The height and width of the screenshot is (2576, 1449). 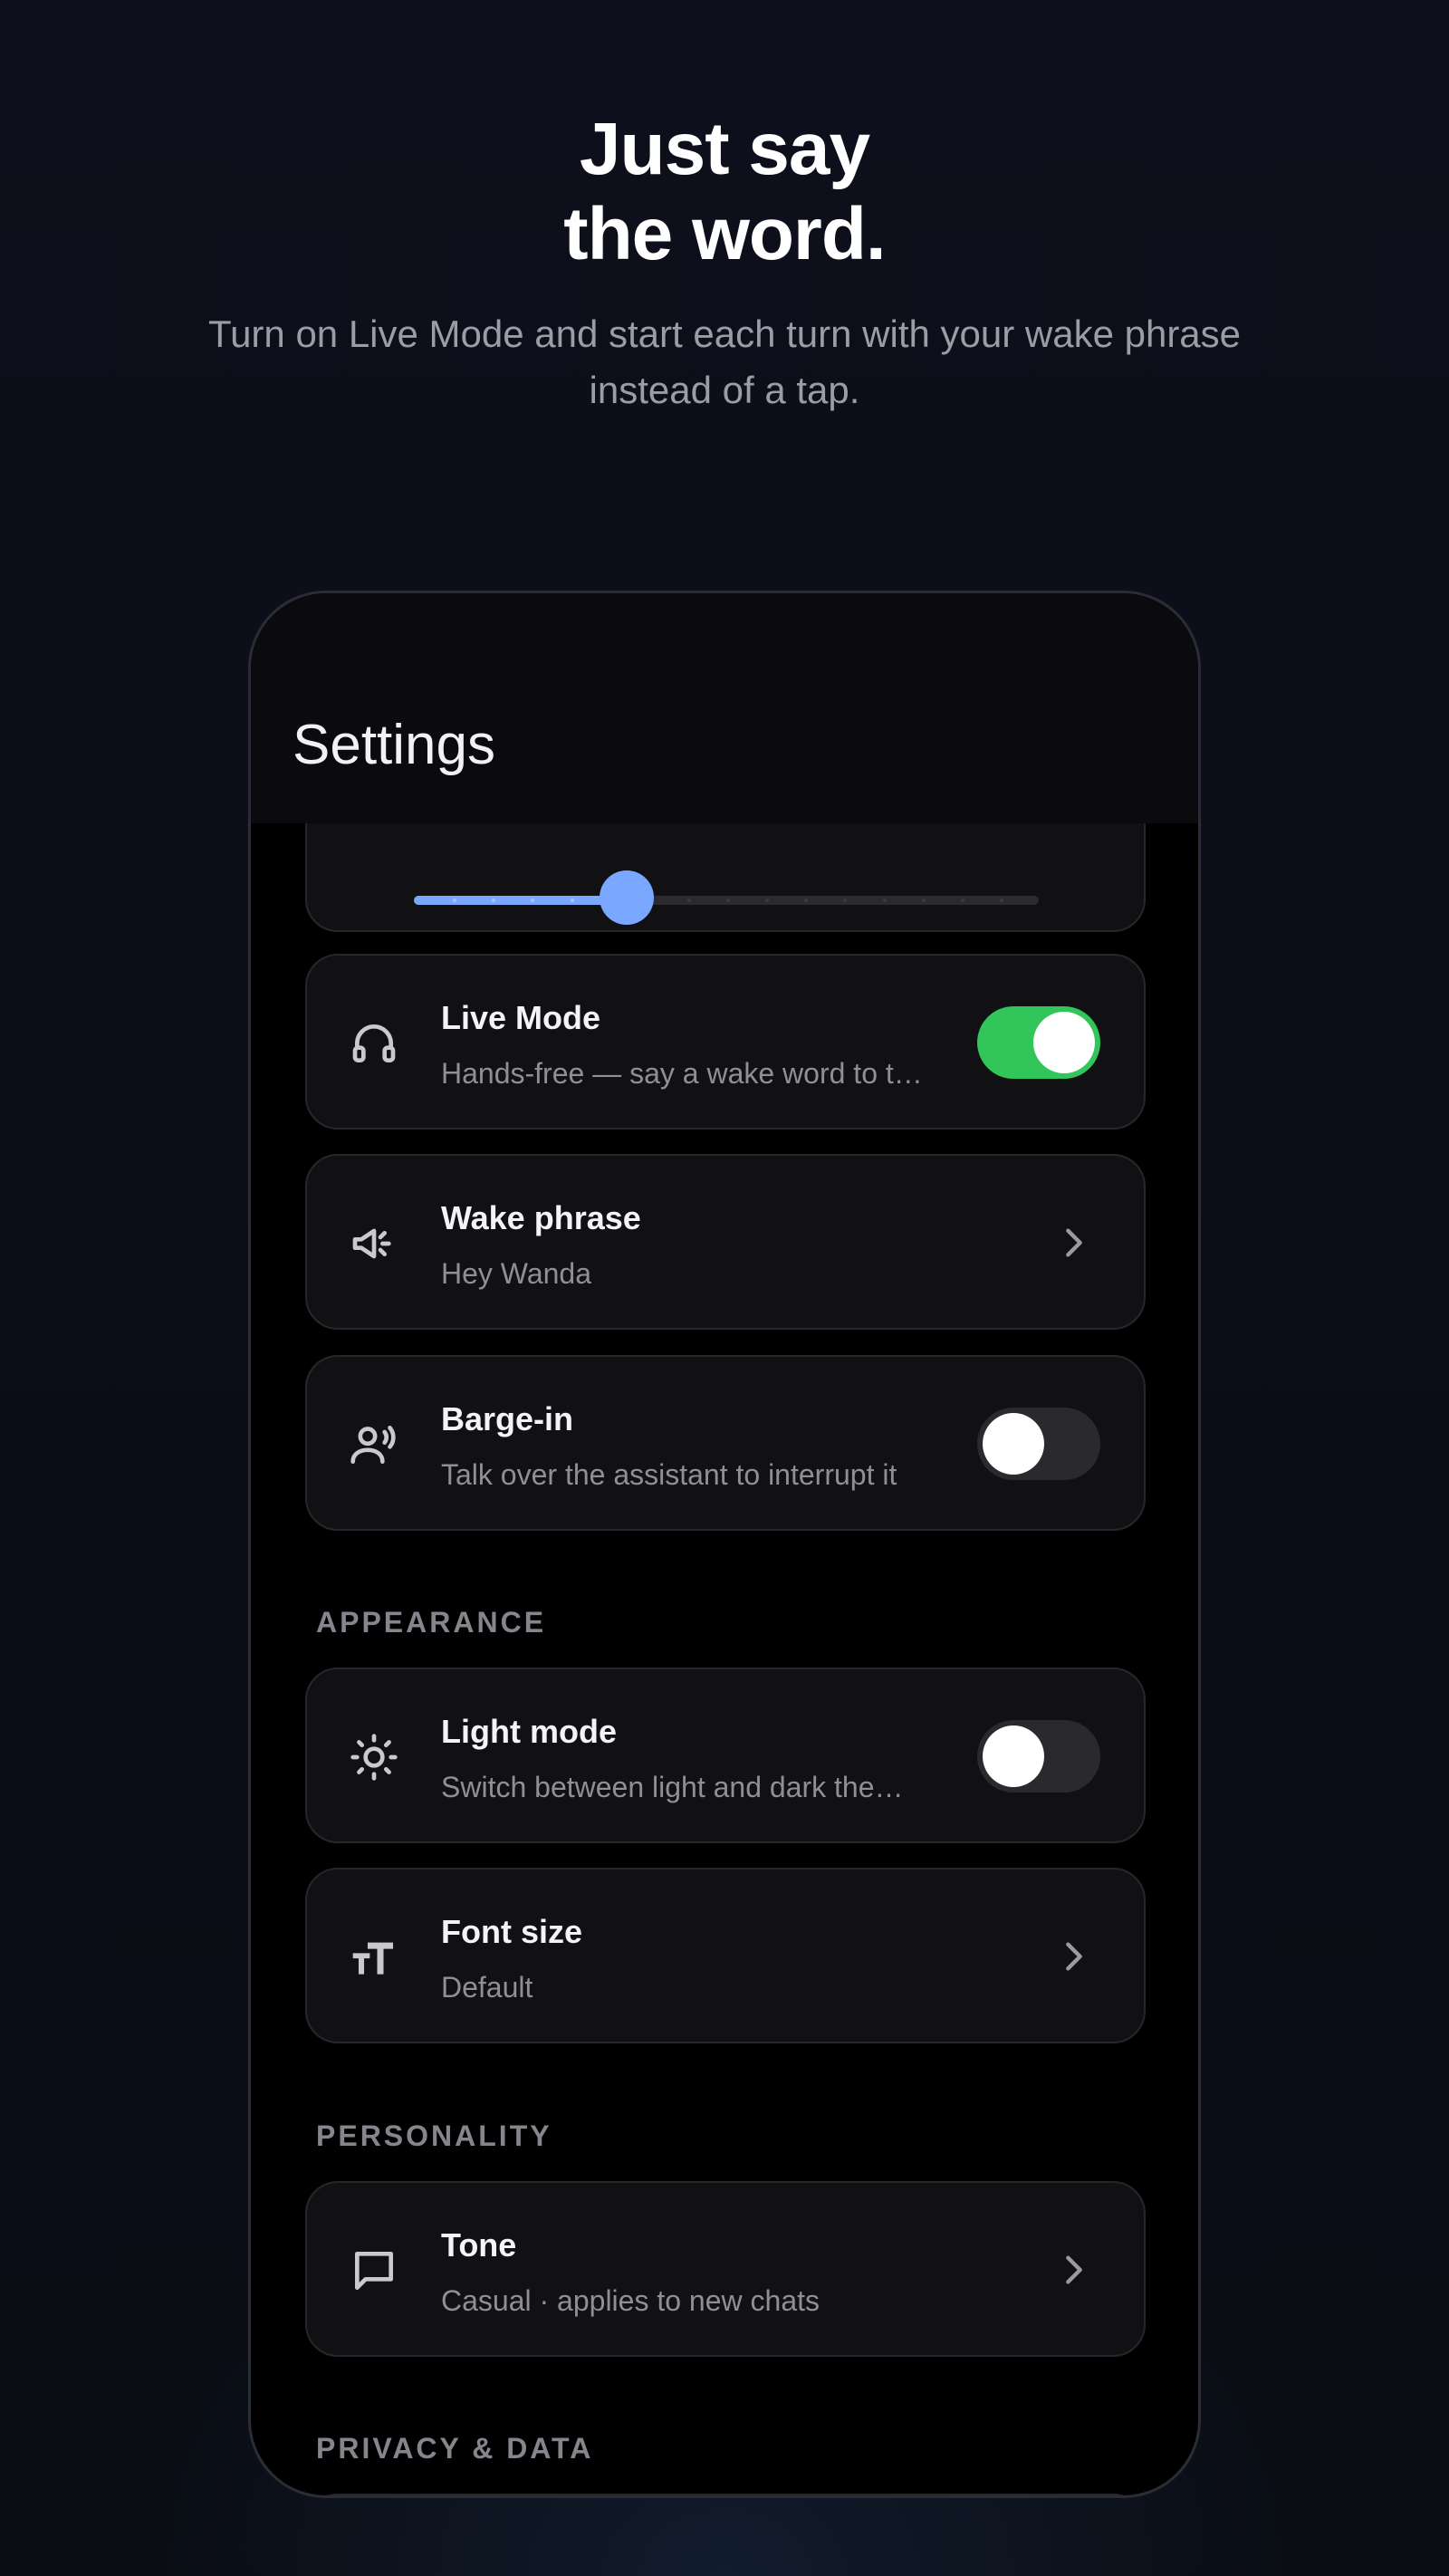 What do you see at coordinates (724, 708) in the screenshot?
I see `top-app-bar: Settings` at bounding box center [724, 708].